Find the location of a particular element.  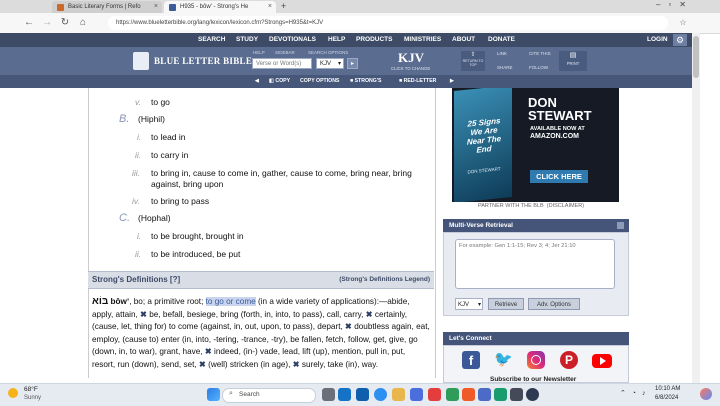

site-logo: BLUE LETTER BIBLE is located at coordinates (203, 61).